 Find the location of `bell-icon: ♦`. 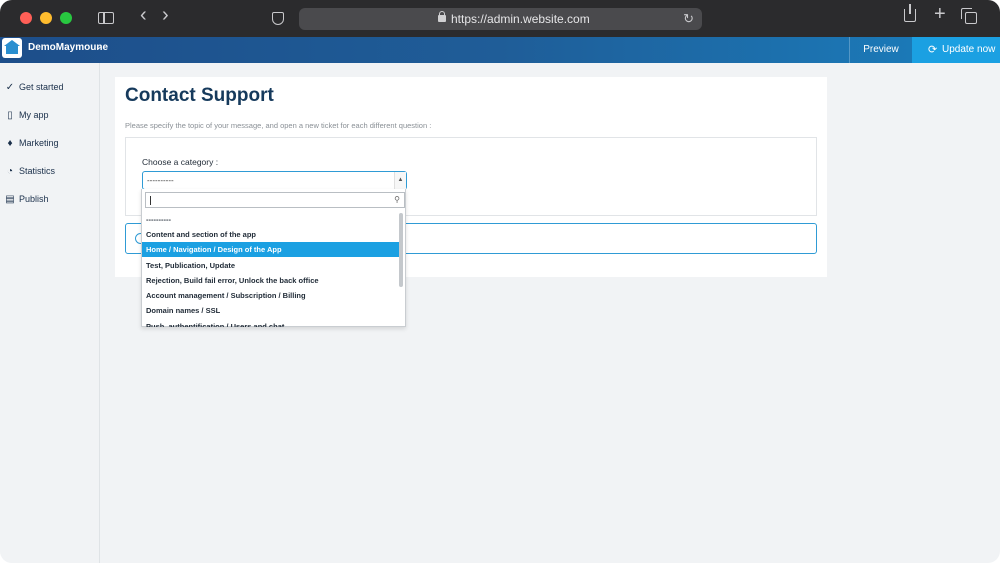

bell-icon: ♦ is located at coordinates (10, 143).